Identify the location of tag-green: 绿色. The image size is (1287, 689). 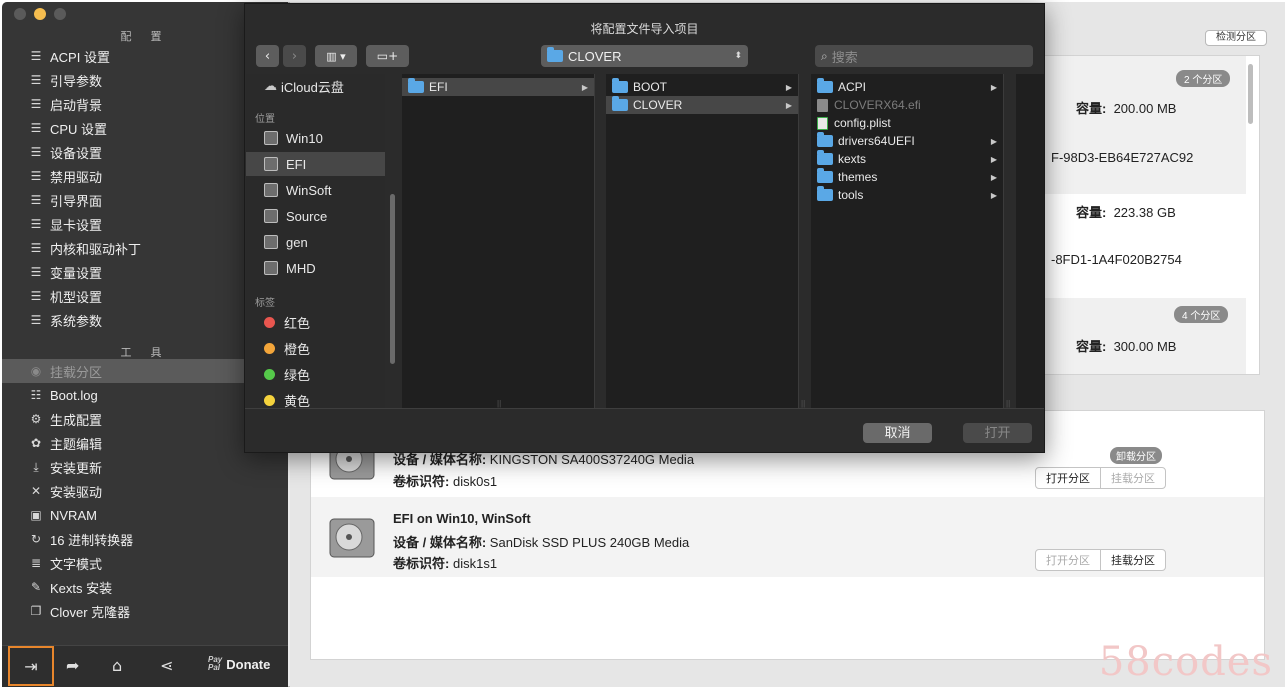
(315, 374).